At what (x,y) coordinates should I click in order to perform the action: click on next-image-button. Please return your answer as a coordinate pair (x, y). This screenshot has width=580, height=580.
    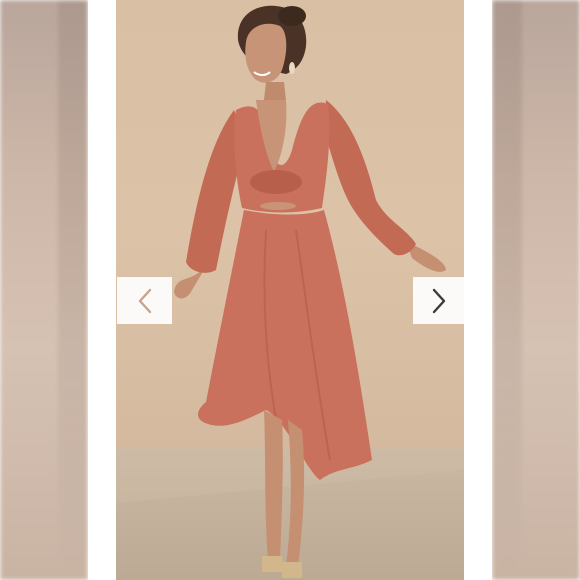
    Looking at the image, I should click on (438, 300).